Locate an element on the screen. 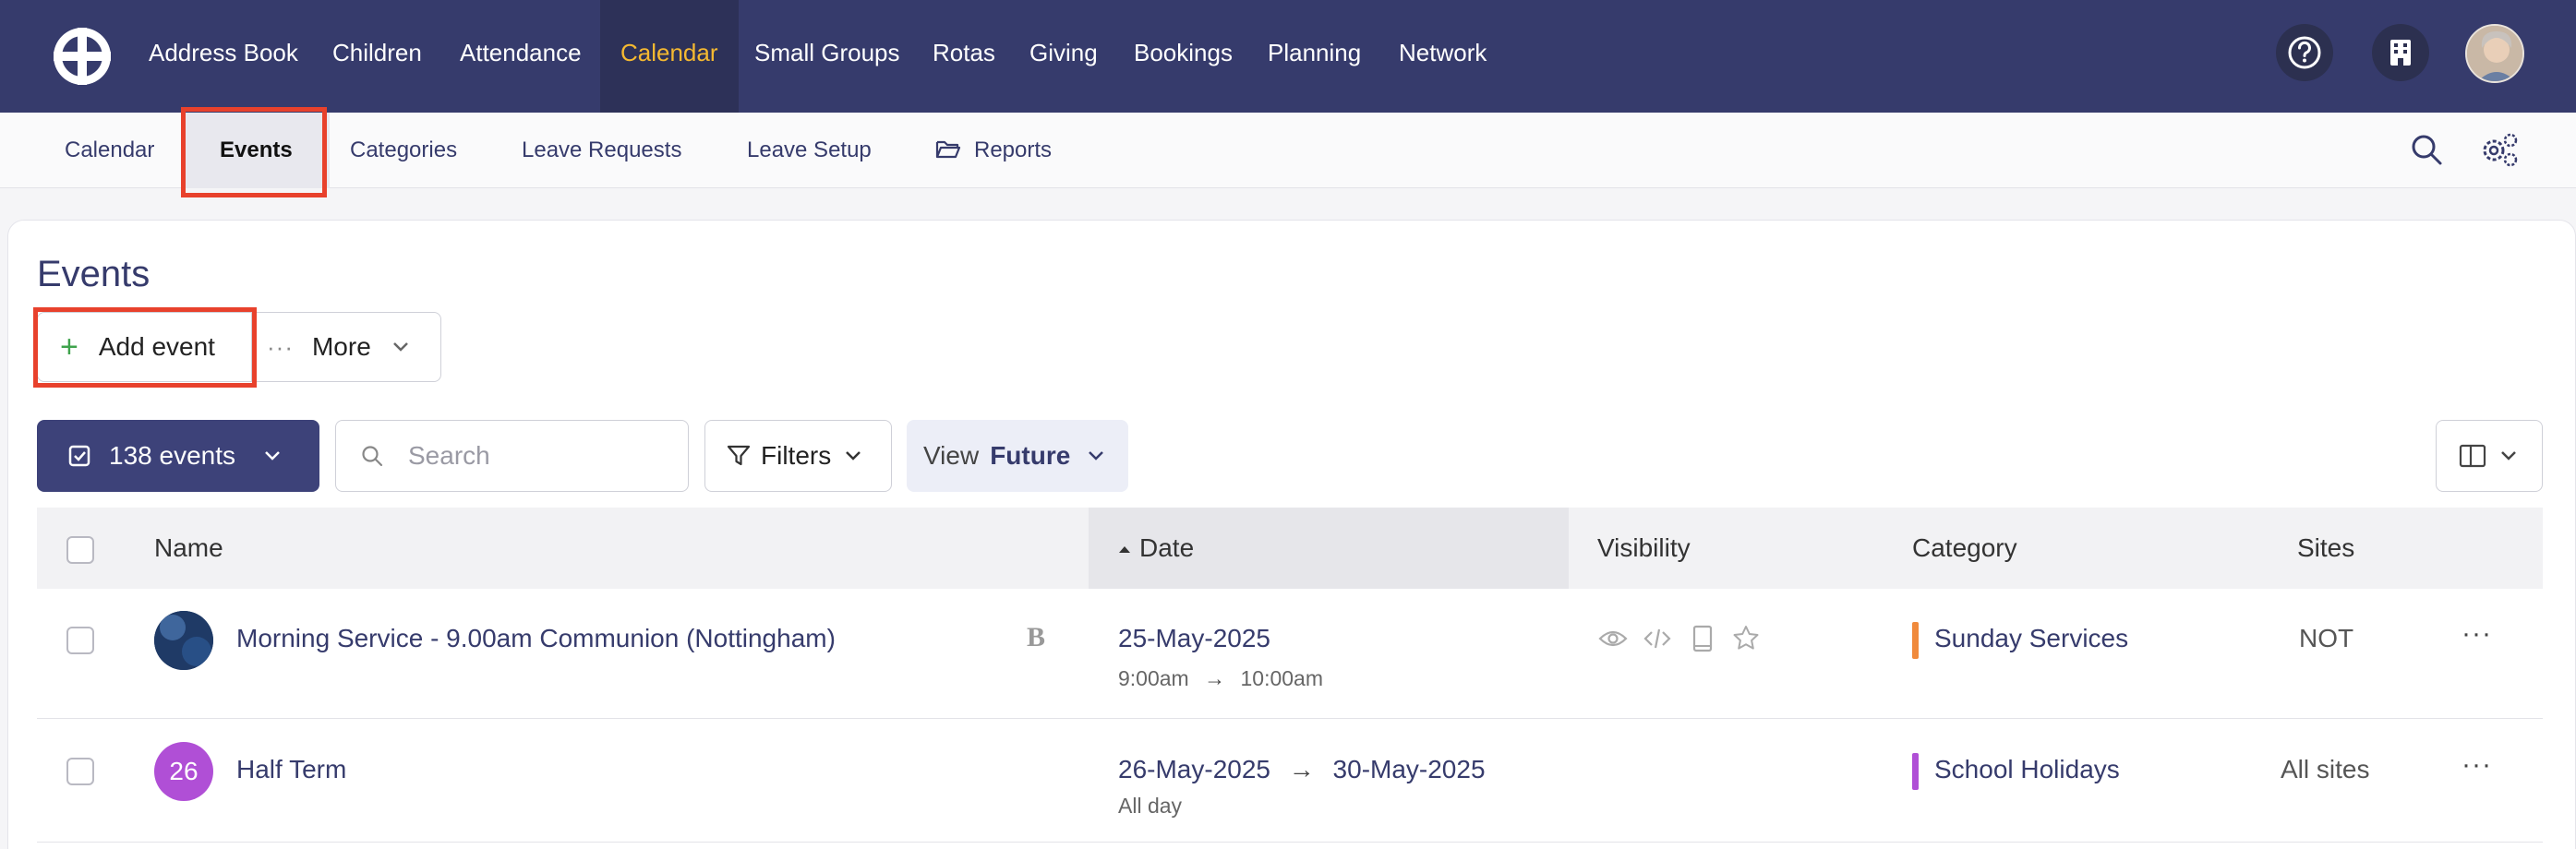  subnav-categories: Categories is located at coordinates (403, 150).